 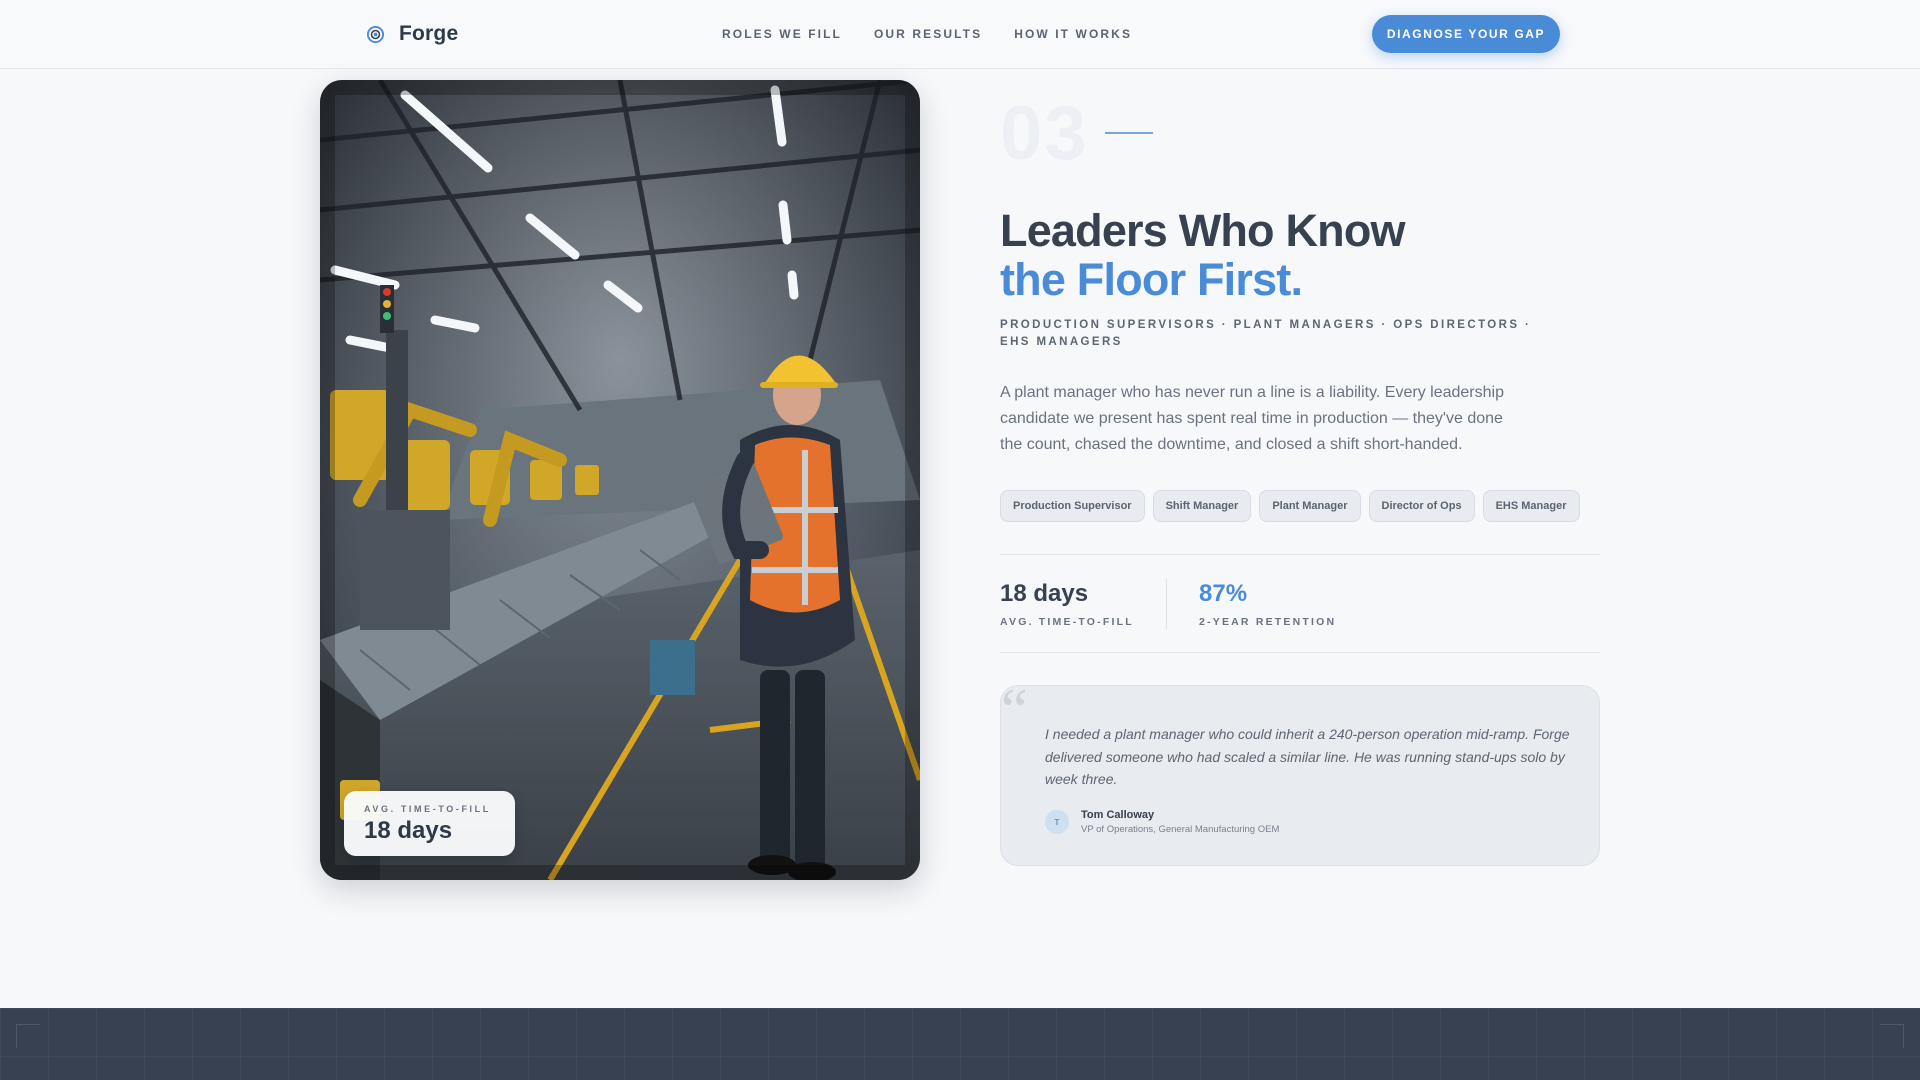 I want to click on stat-value: 87%, so click(x=1223, y=593).